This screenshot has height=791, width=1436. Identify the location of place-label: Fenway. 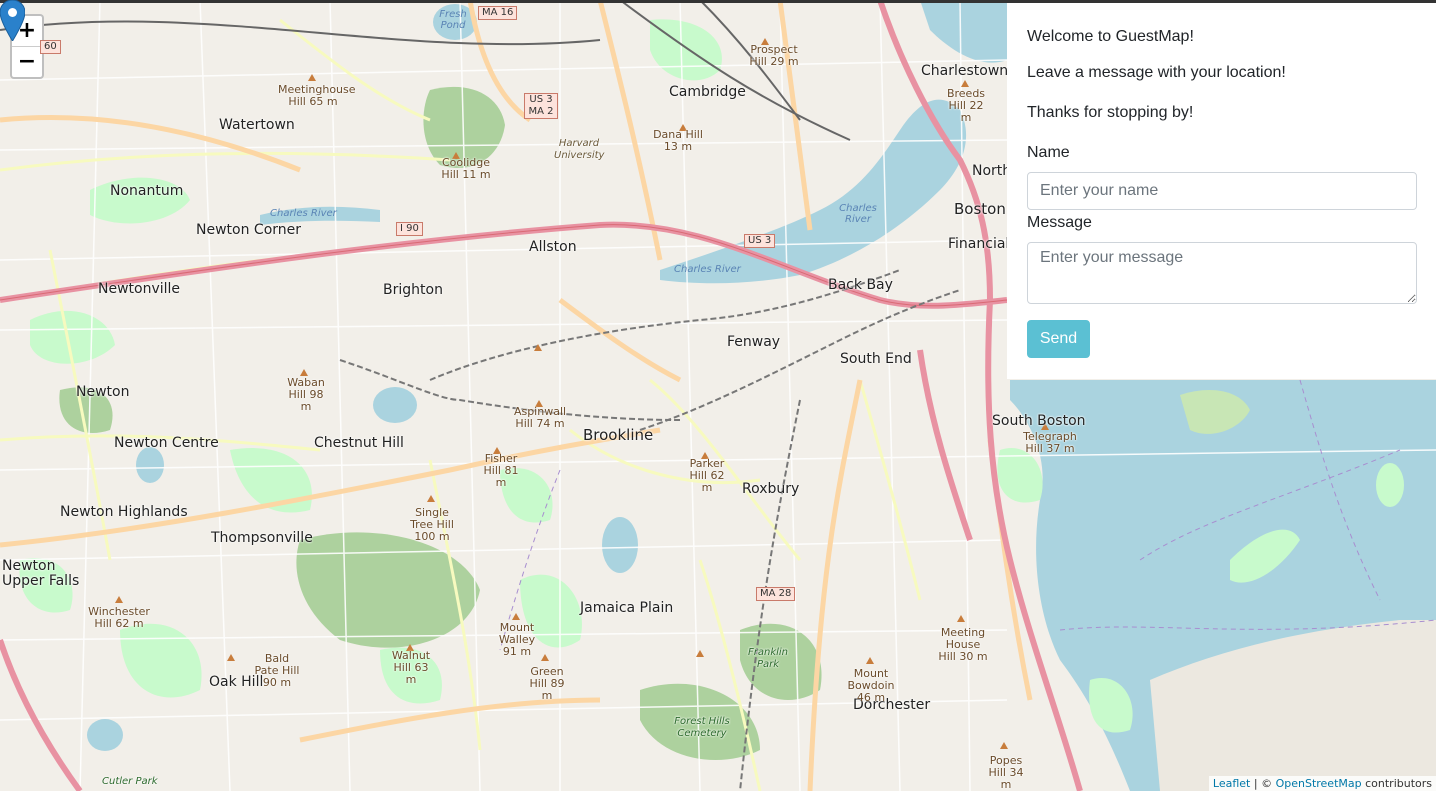
(754, 342).